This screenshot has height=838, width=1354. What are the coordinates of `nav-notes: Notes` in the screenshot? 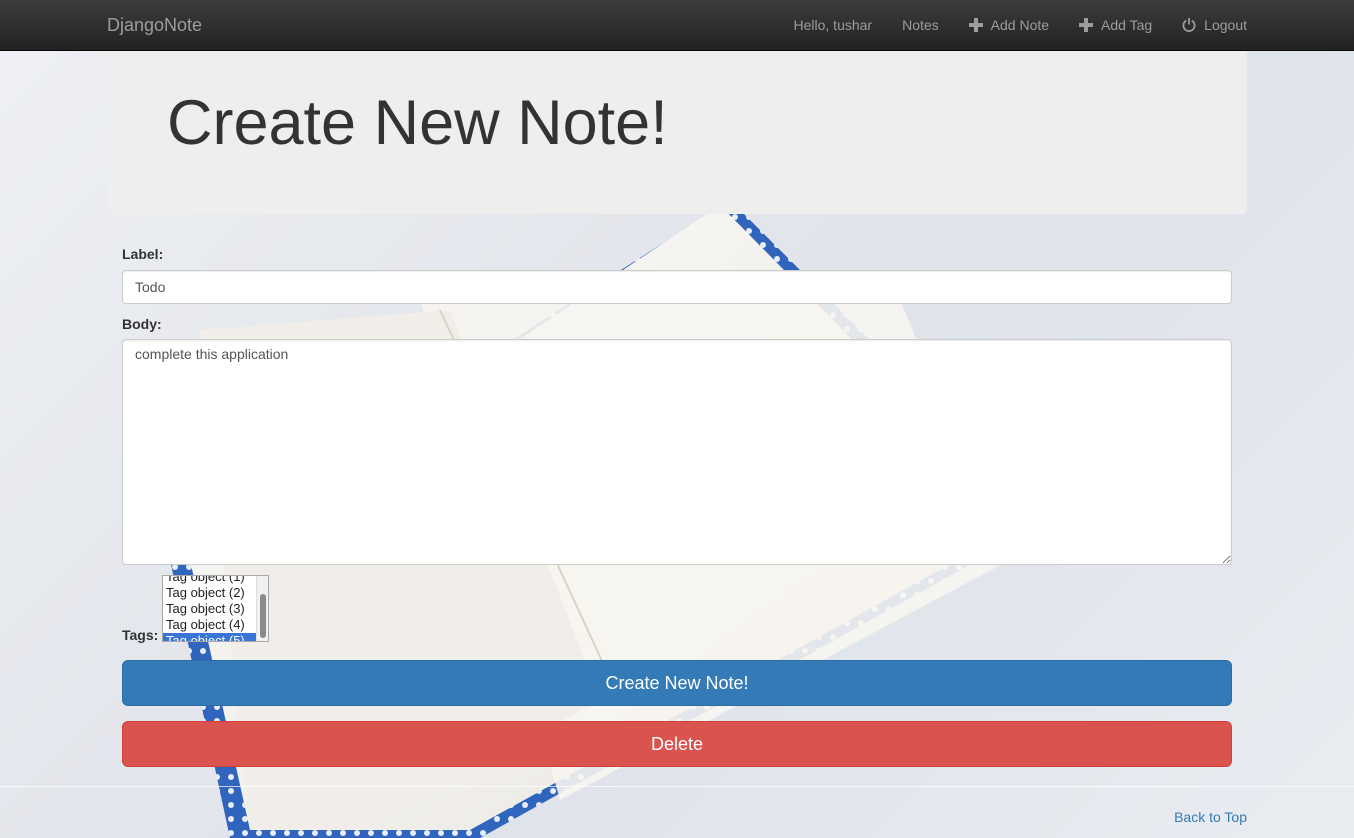 It's located at (920, 25).